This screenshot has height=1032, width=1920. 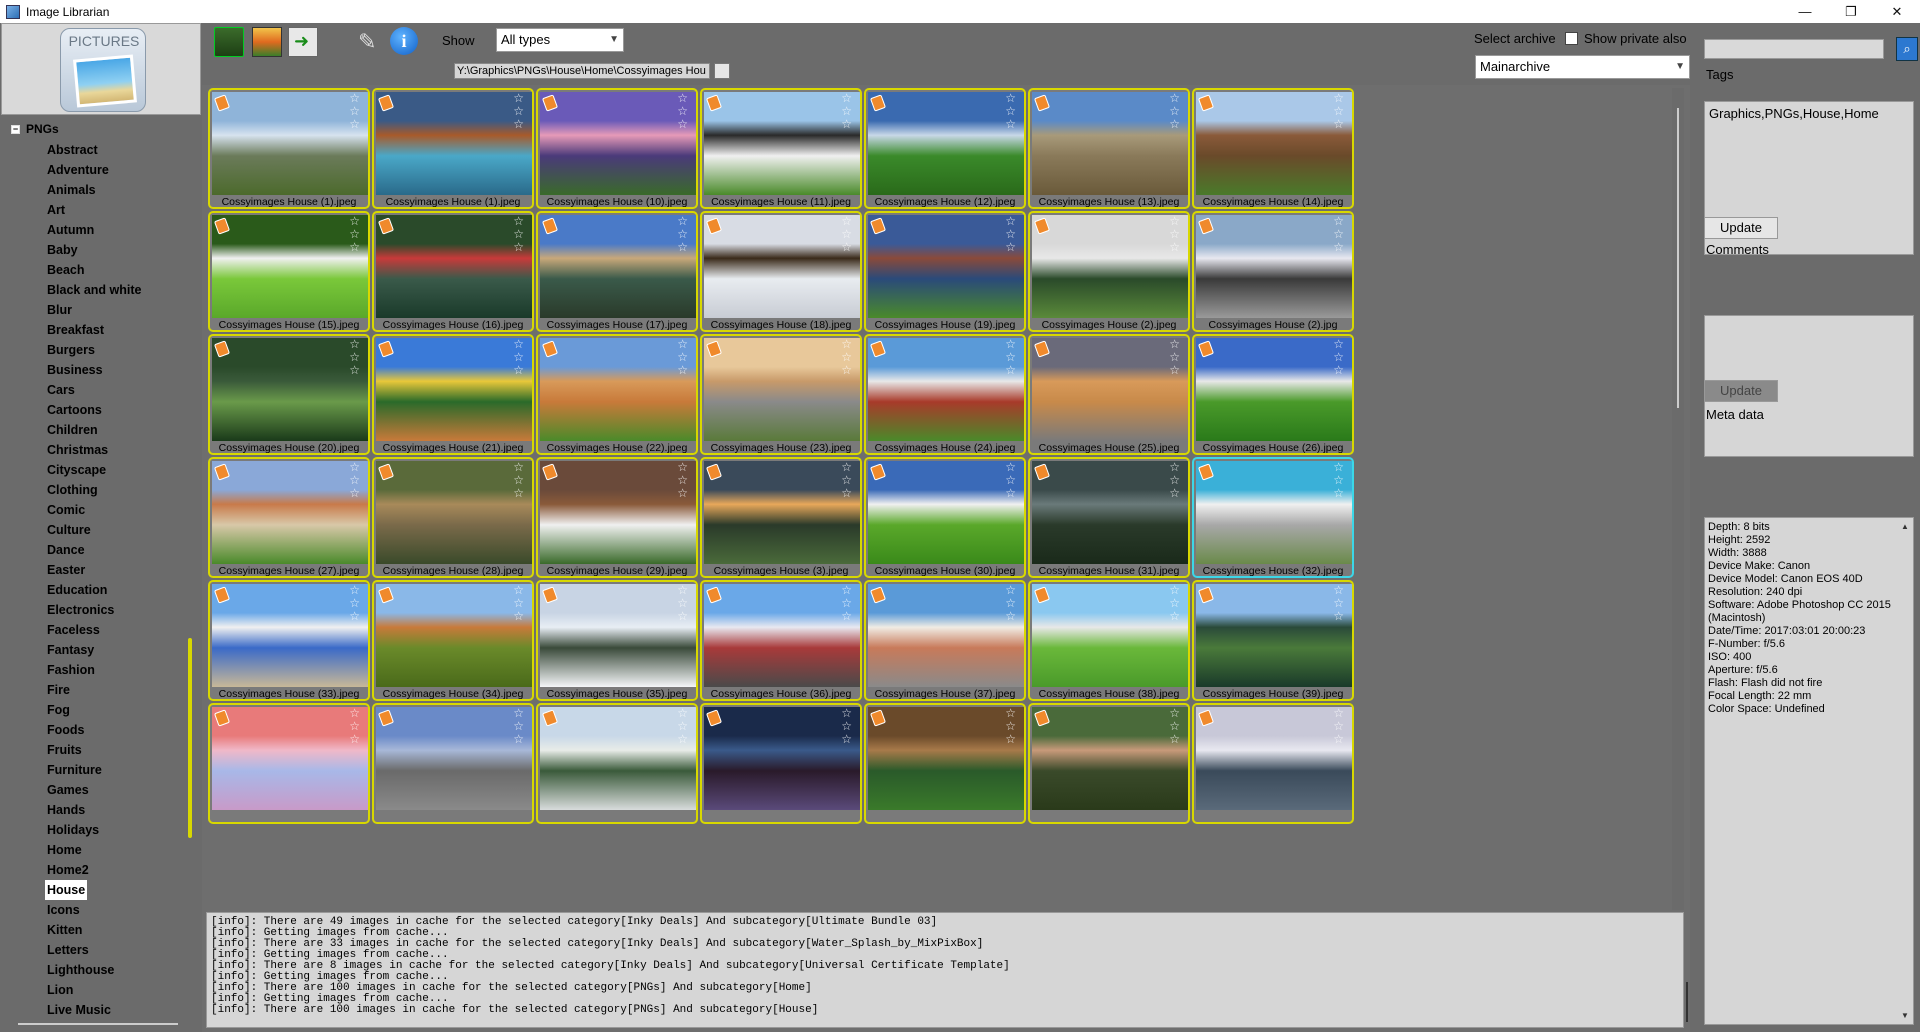 I want to click on log-scroll-thumb, so click(x=1687, y=1002).